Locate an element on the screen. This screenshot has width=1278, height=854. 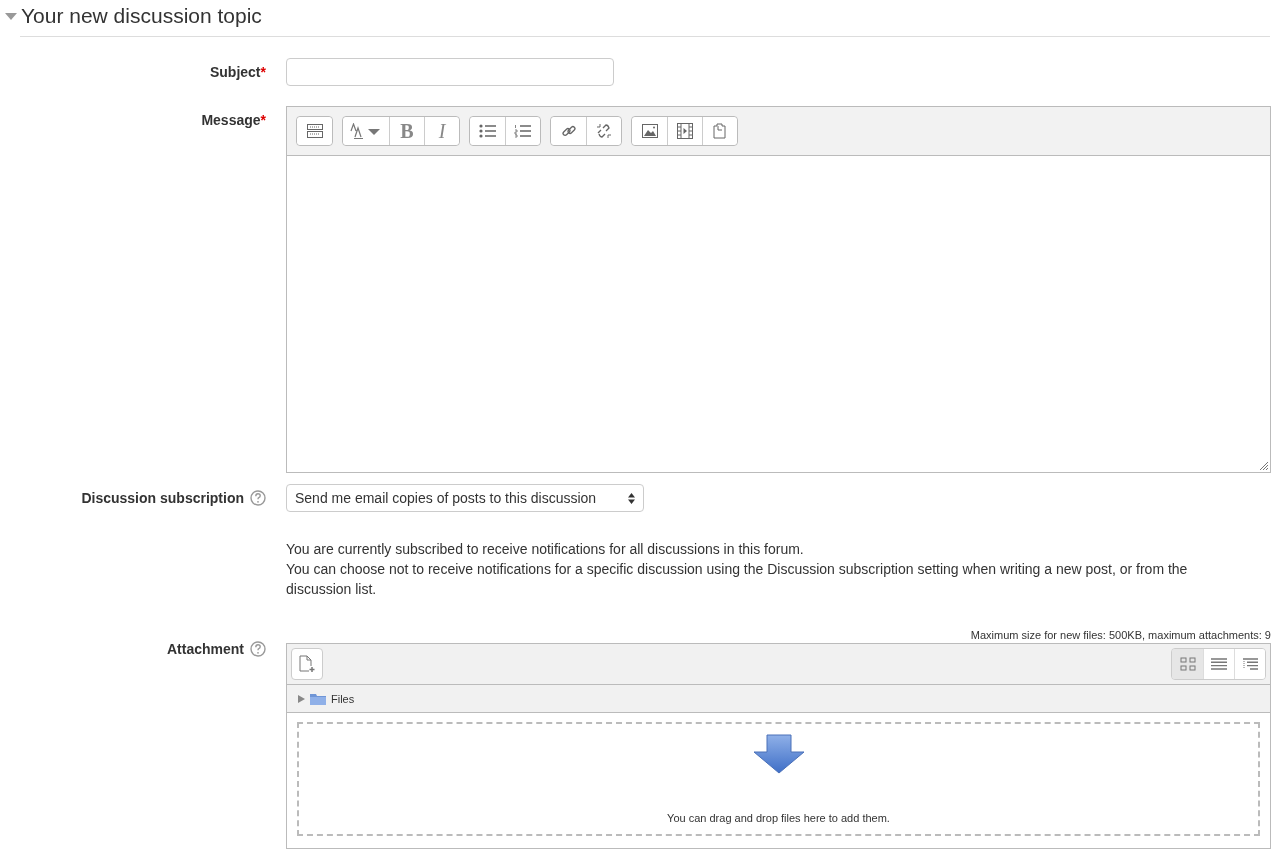
tree-list-icon is located at coordinates (1250, 664).